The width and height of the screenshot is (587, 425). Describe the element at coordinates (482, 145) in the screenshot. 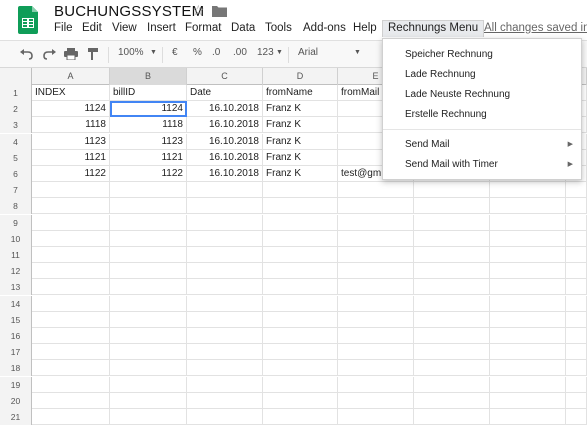

I see `menu-item-send-mail: Send Mail ▶` at that location.